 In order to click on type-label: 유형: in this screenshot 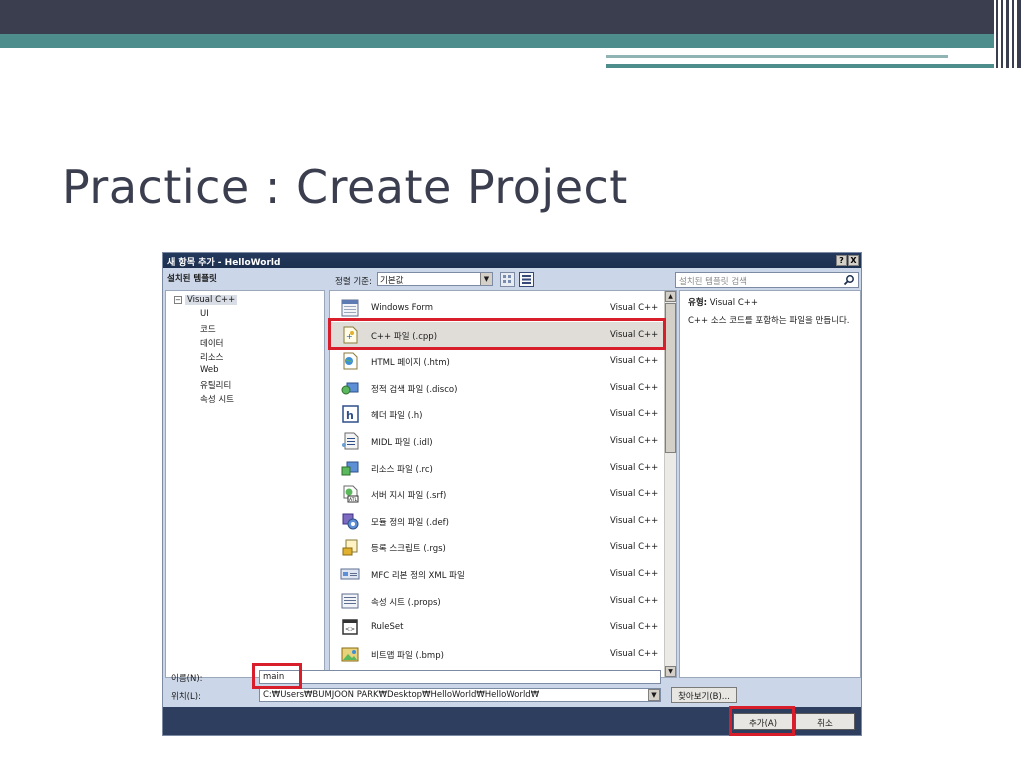, I will do `click(698, 303)`.